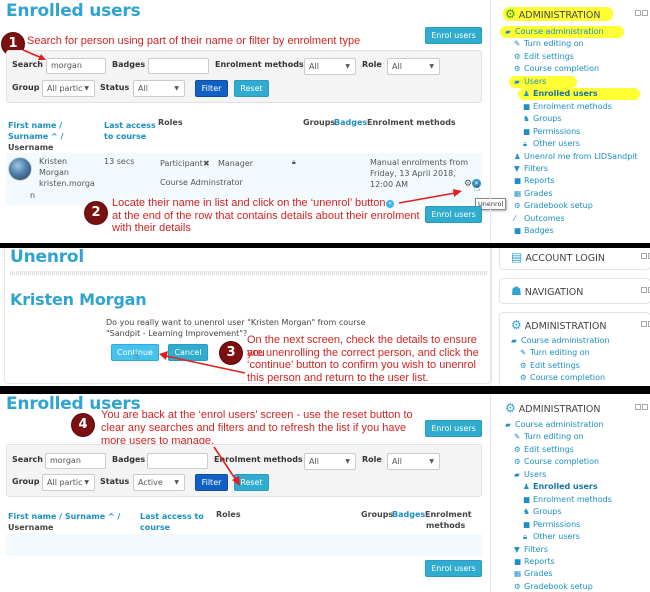 The width and height of the screenshot is (650, 592). What do you see at coordinates (515, 218) in the screenshot?
I see `magic-icon: ⁄` at bounding box center [515, 218].